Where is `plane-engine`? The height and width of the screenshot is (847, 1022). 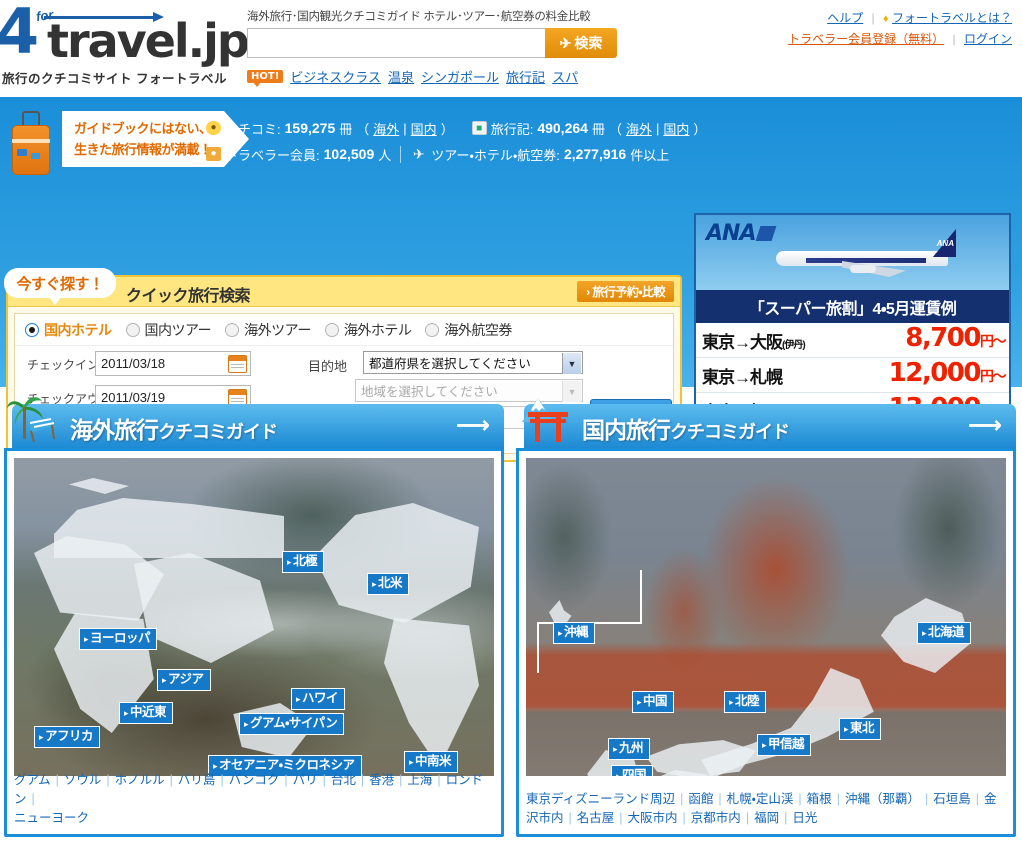
plane-engine is located at coordinates (863, 269).